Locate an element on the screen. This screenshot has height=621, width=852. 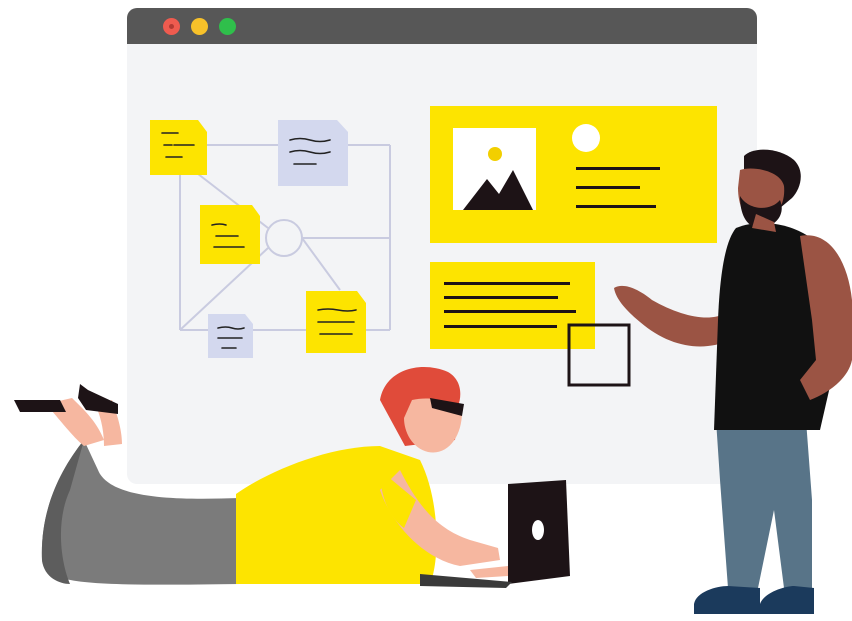
circle-avatar-icon is located at coordinates (586, 138).